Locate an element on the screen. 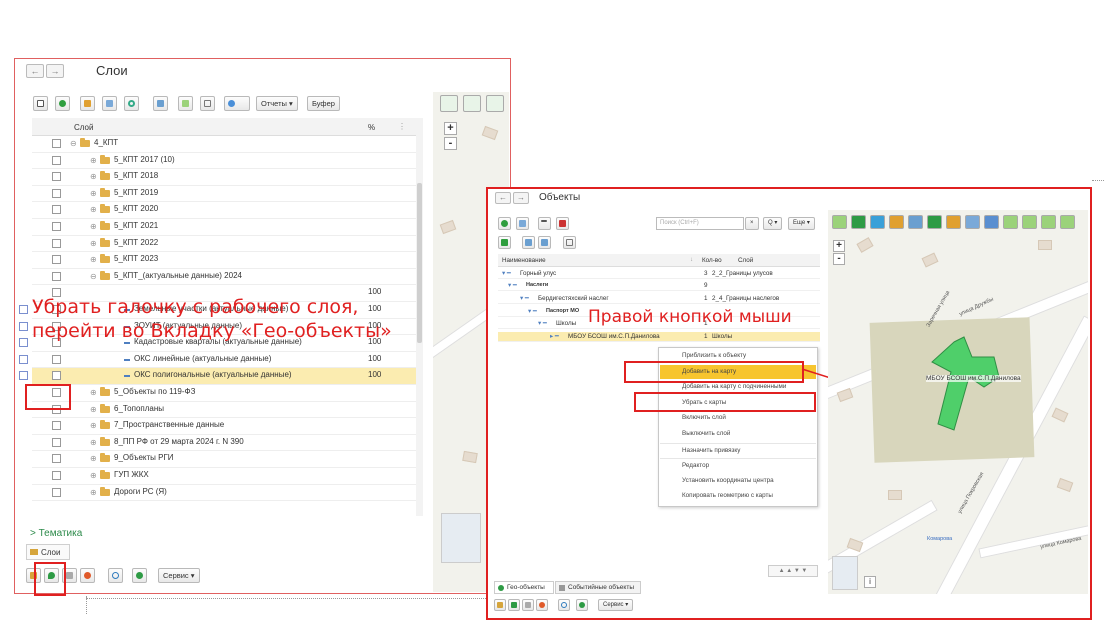  obj-target-icon is located at coordinates (582, 605).